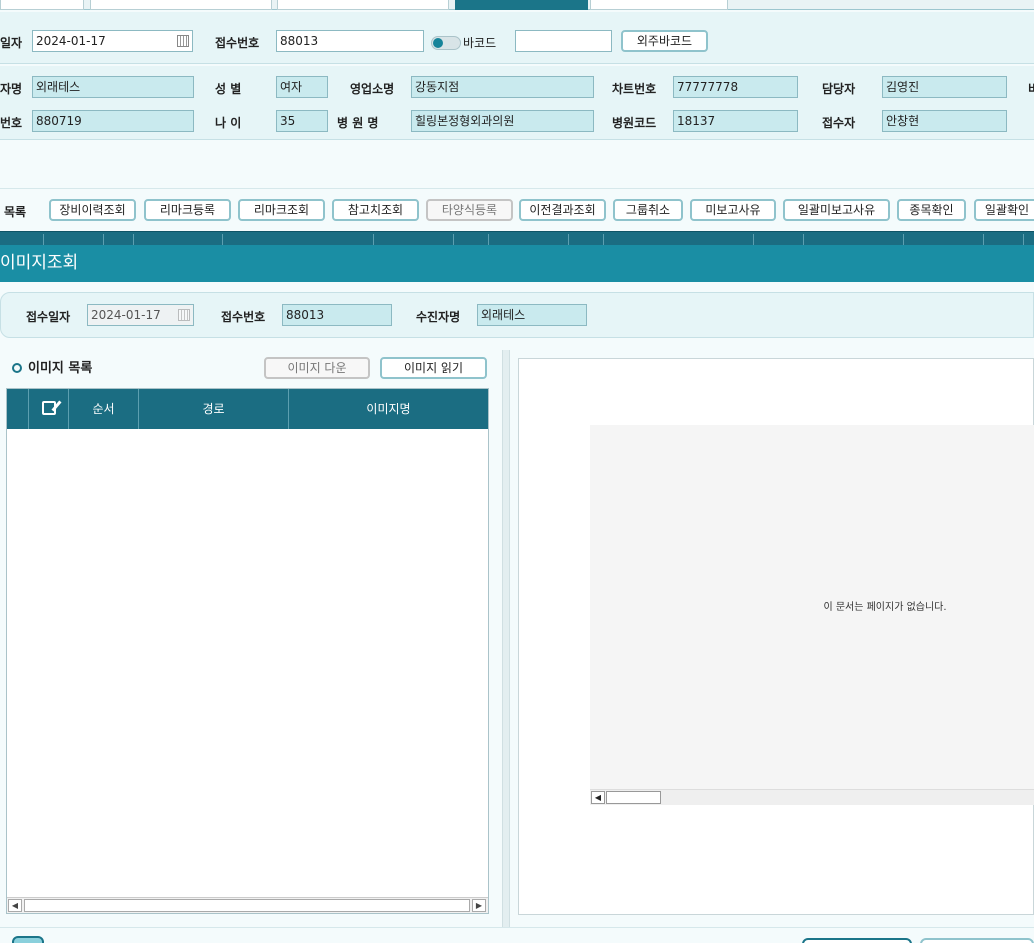  Describe the element at coordinates (931, 210) in the screenshot. I see `item-confirm-button: 종목확인` at that location.